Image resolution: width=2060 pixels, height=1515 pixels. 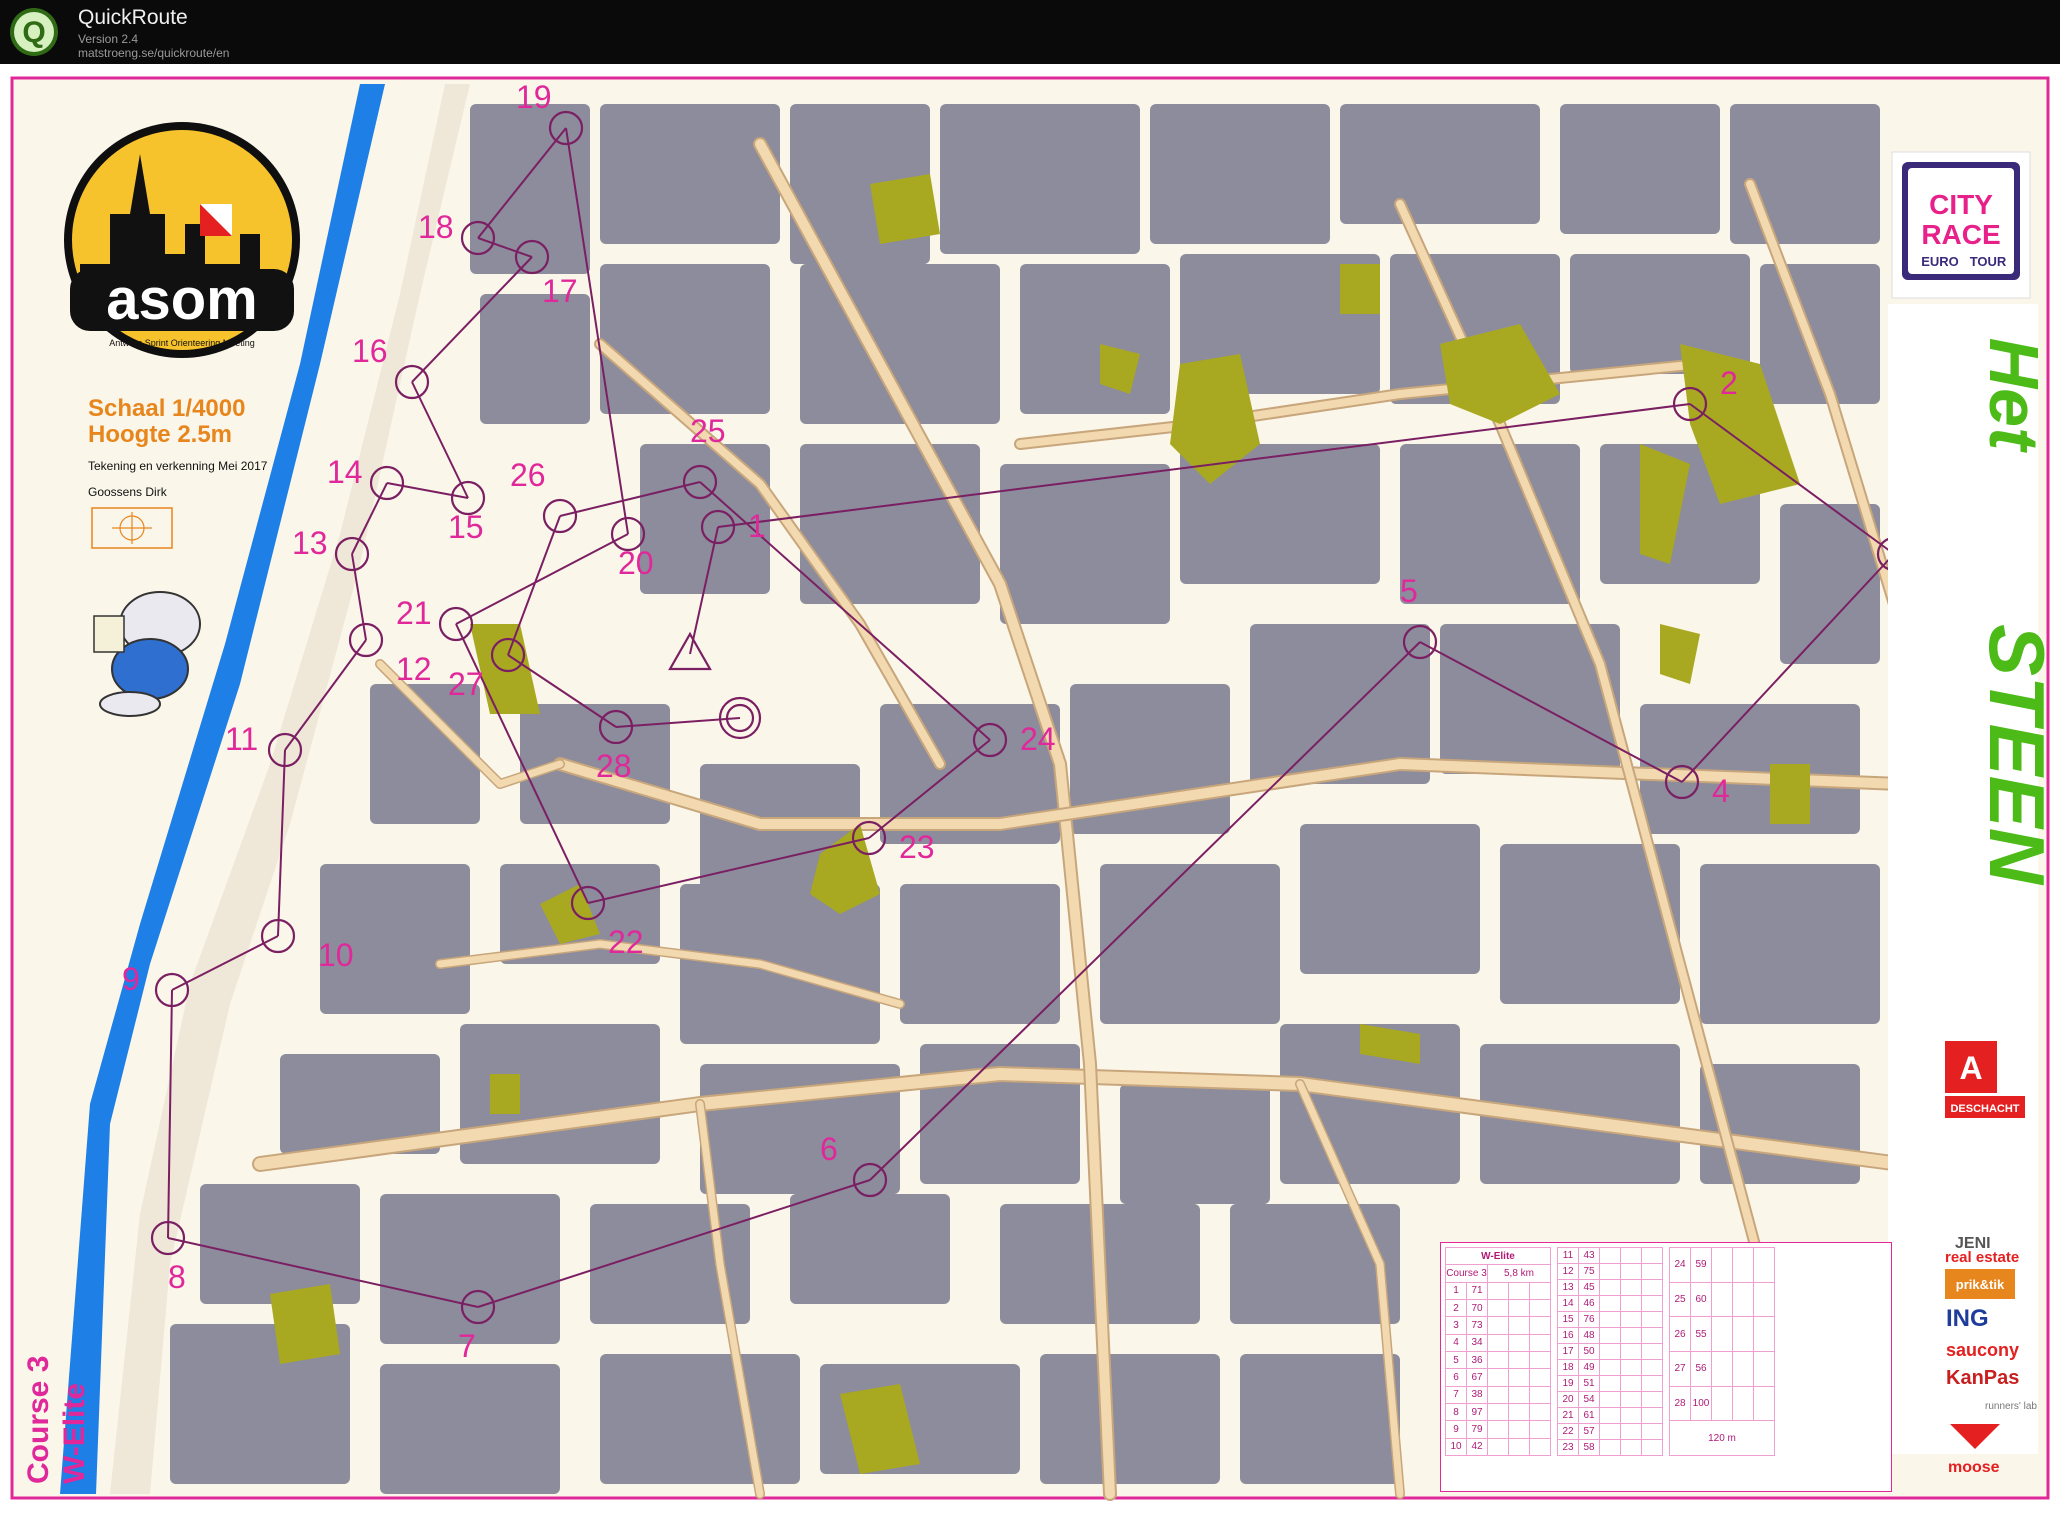 I want to click on control-number: 27, so click(x=466, y=684).